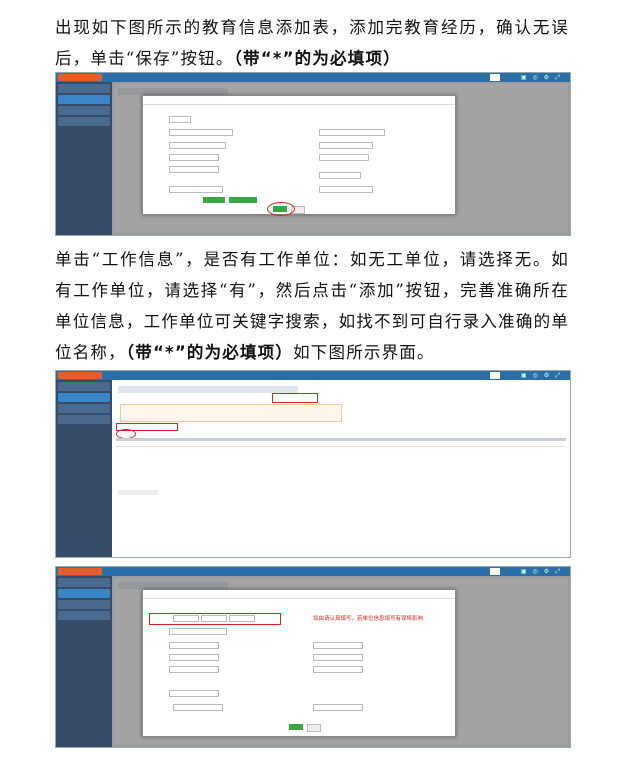 This screenshot has height=766, width=624. I want to click on required-note-1: （带“*”的为必填项）, so click(317, 58).